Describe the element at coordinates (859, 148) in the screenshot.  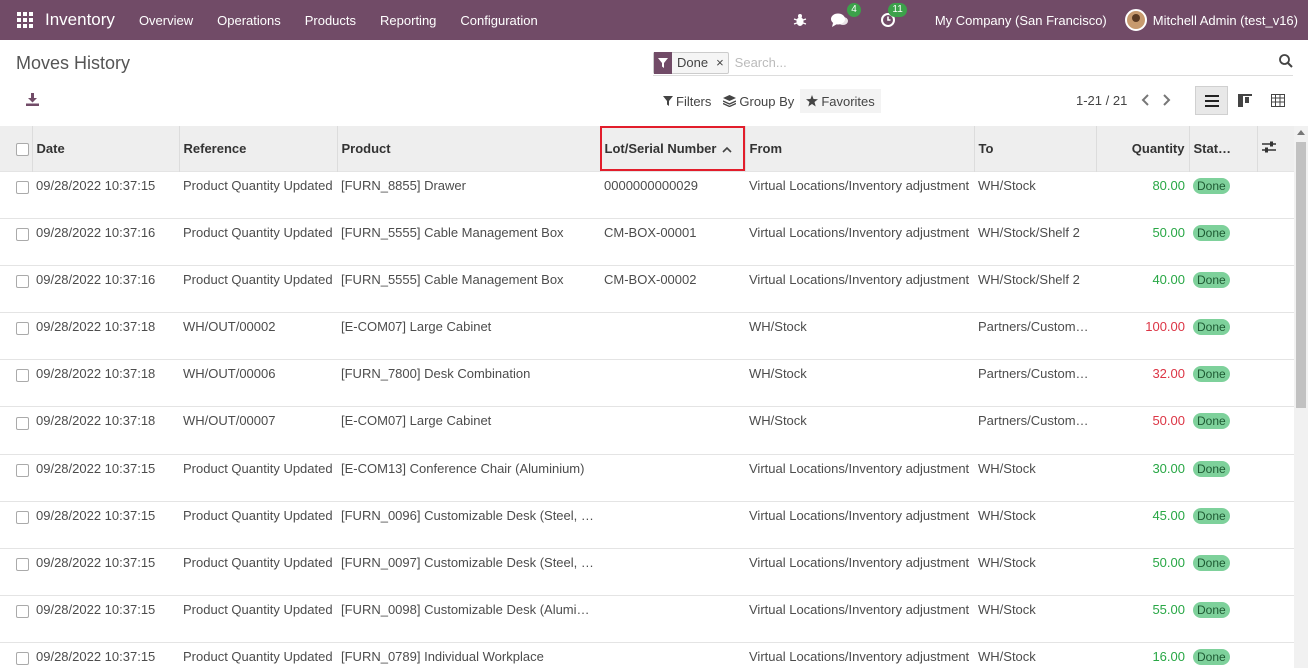
I see `column-from: From` at that location.